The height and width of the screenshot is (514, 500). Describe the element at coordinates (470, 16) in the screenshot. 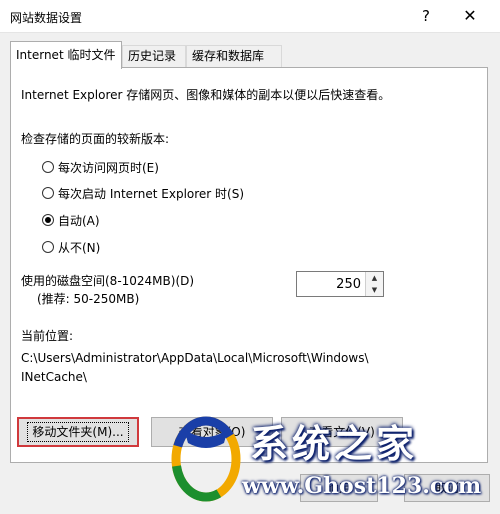

I see `close-button: ✕` at that location.